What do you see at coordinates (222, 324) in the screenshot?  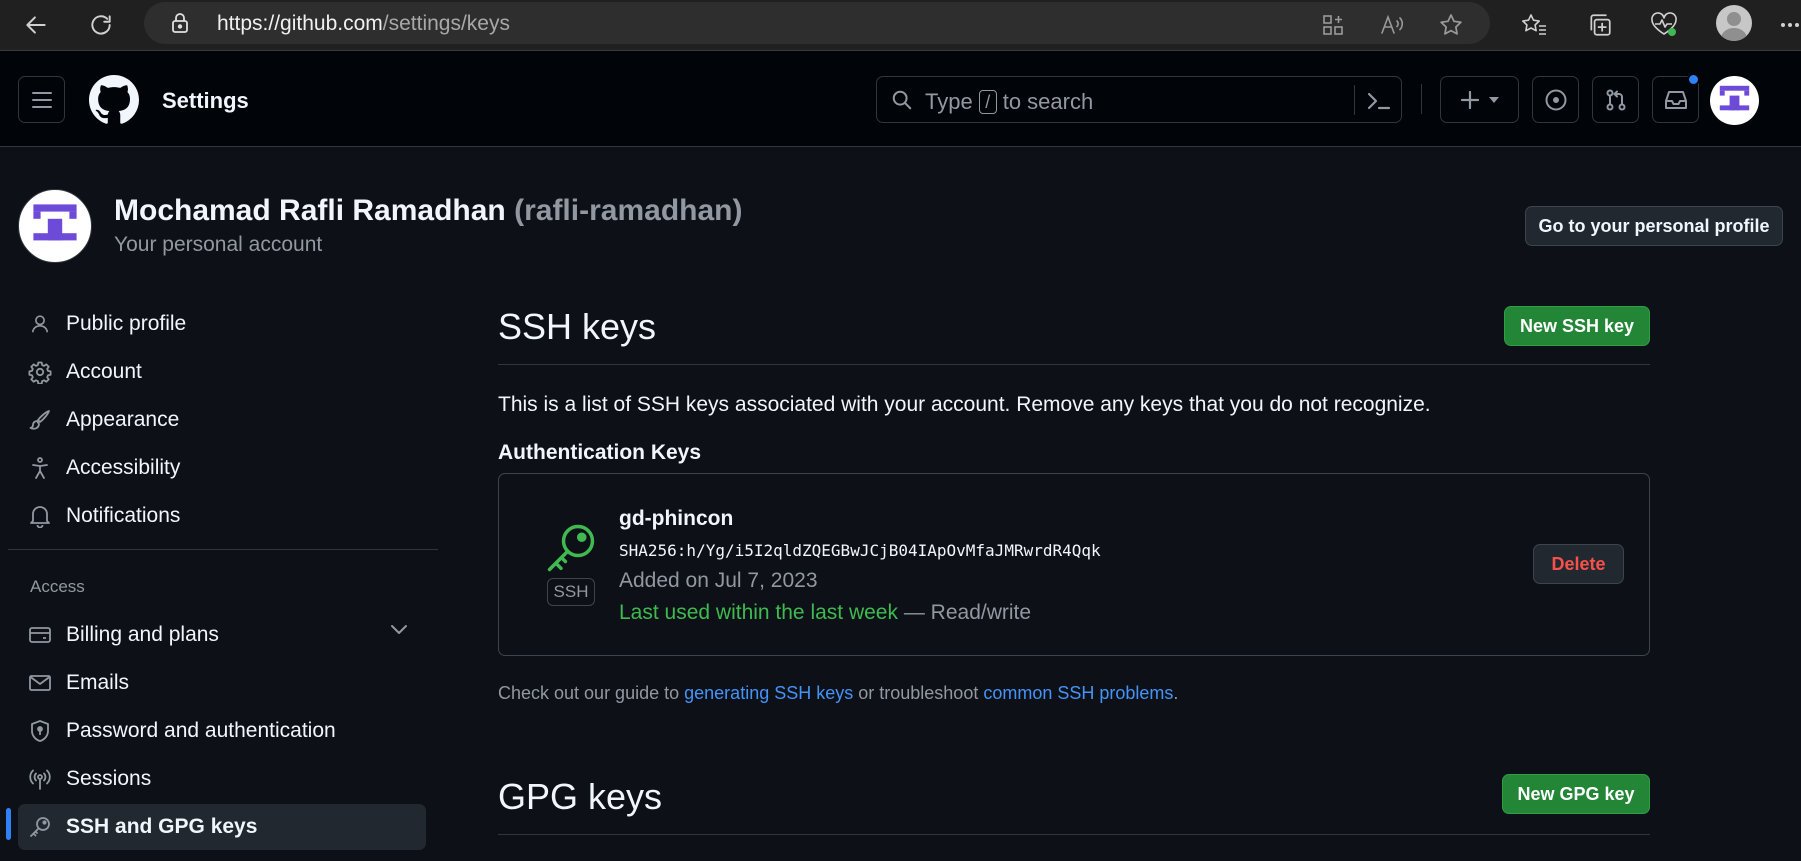 I see `sidebar-item-public-profile: Public profile` at bounding box center [222, 324].